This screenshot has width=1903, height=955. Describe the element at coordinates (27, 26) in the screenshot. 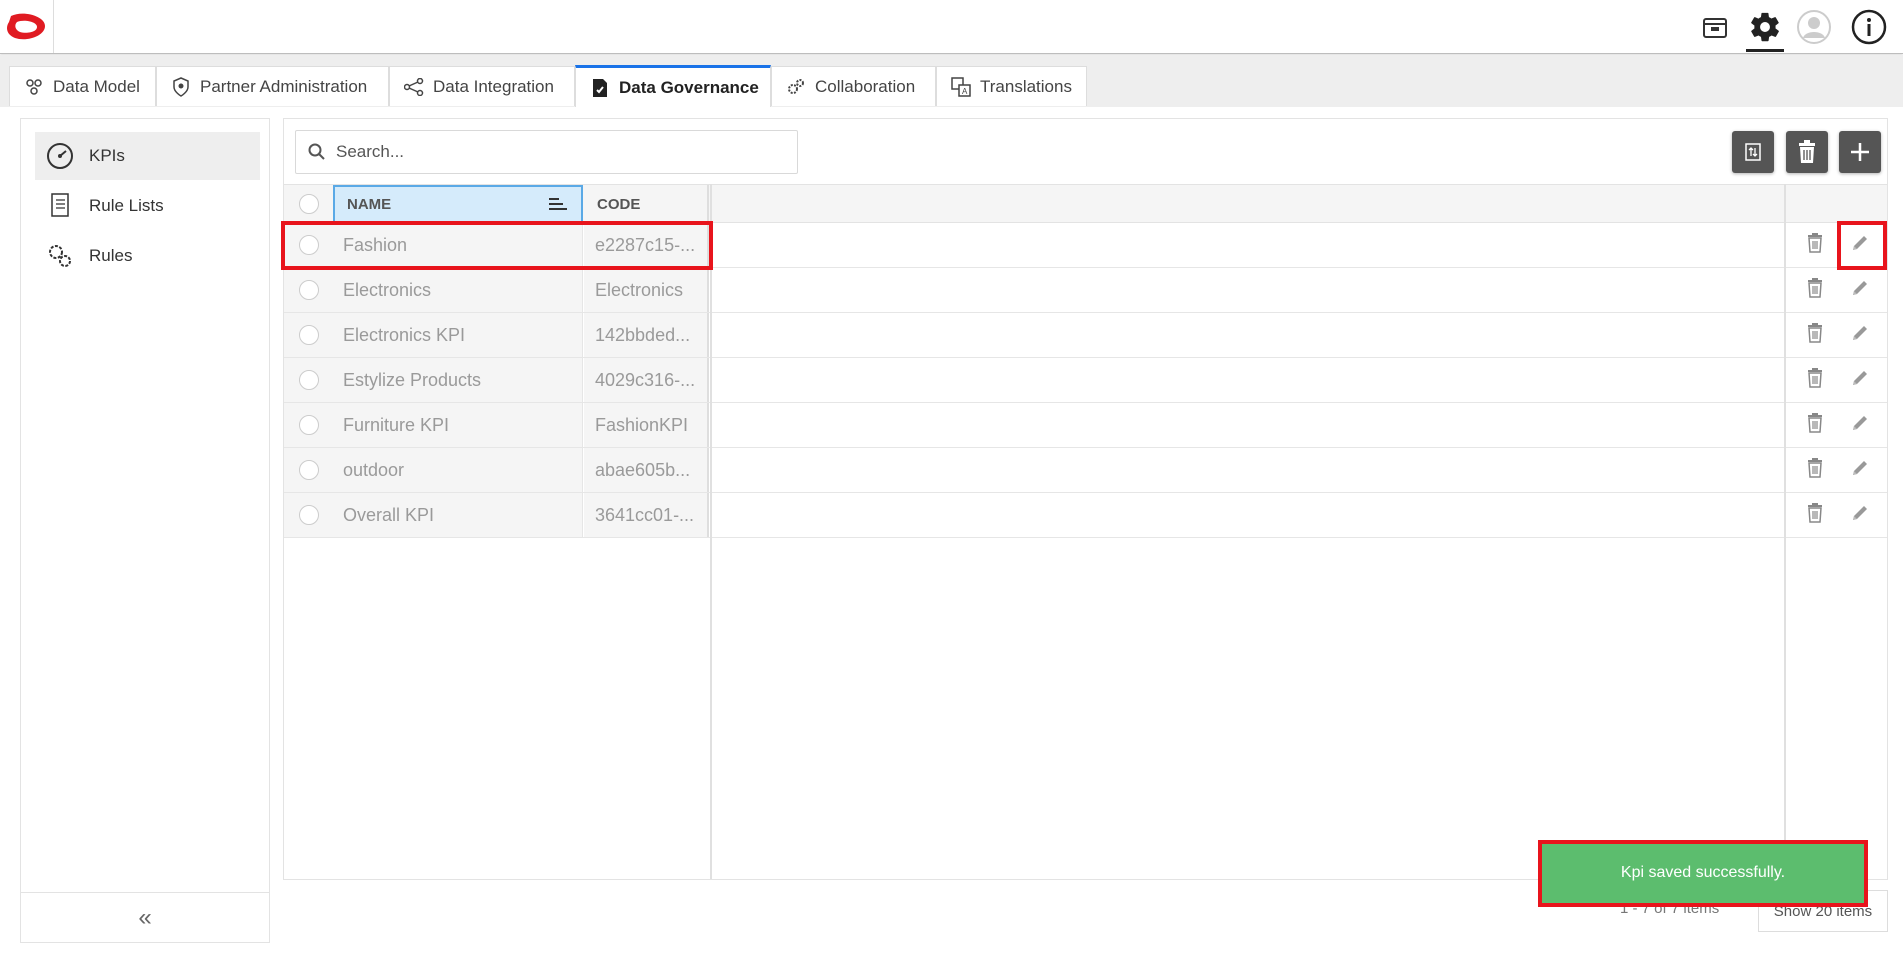

I see `app-logo` at that location.